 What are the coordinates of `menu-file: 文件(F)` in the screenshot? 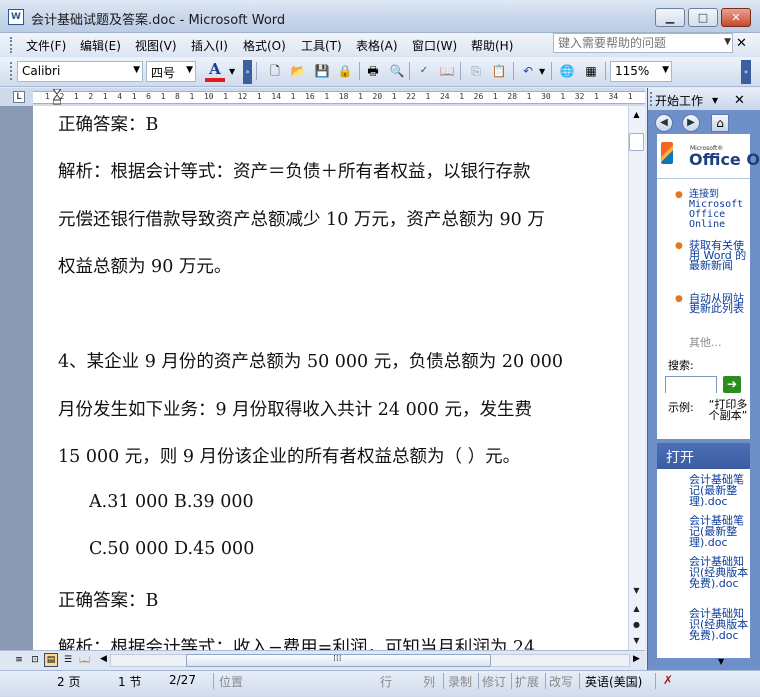 It's located at (46, 45).